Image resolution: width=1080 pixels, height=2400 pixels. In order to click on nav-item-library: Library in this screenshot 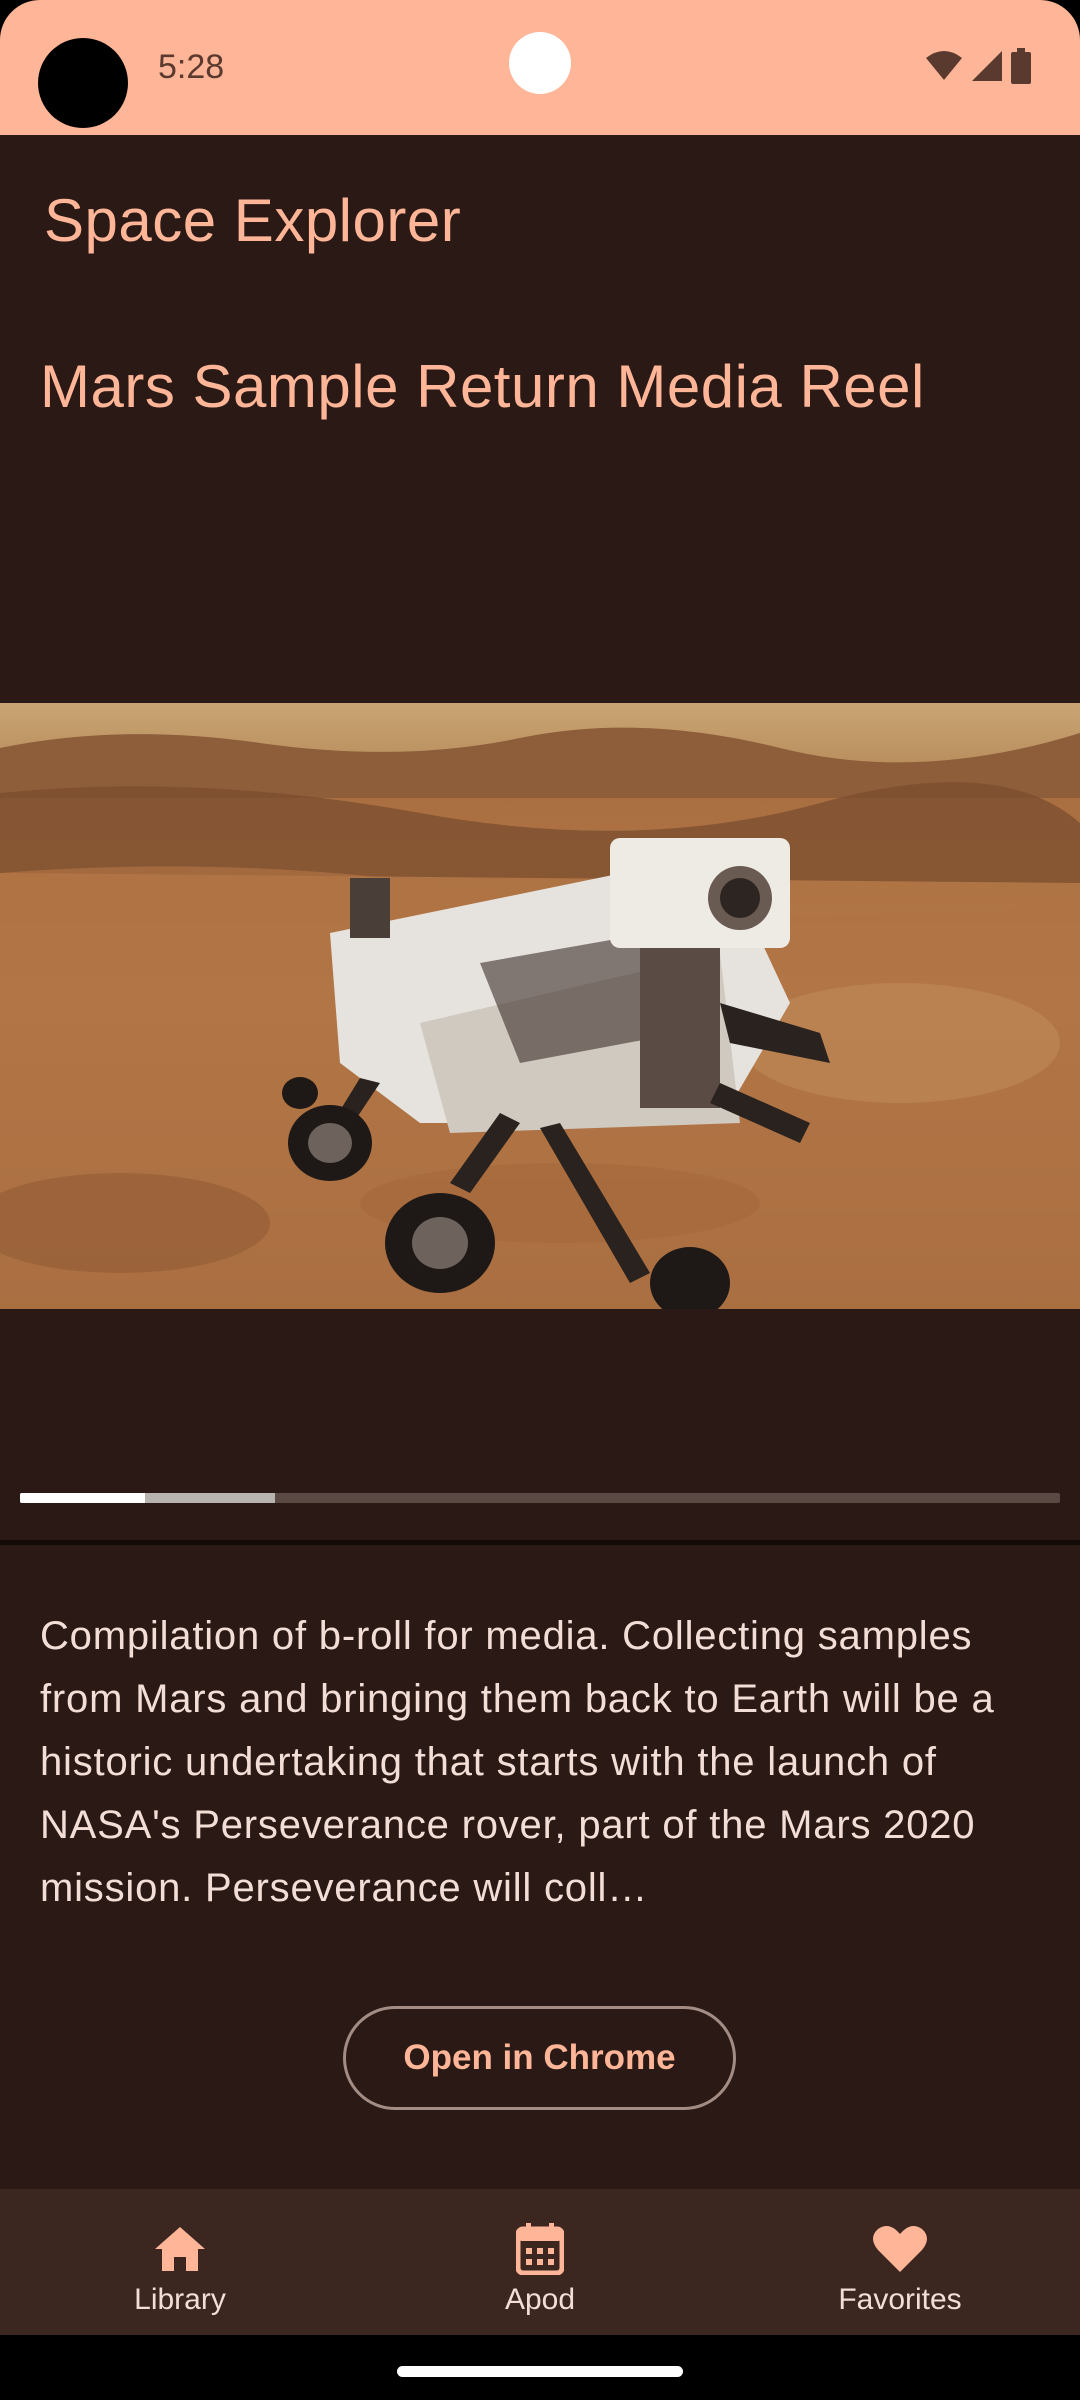, I will do `click(180, 2262)`.